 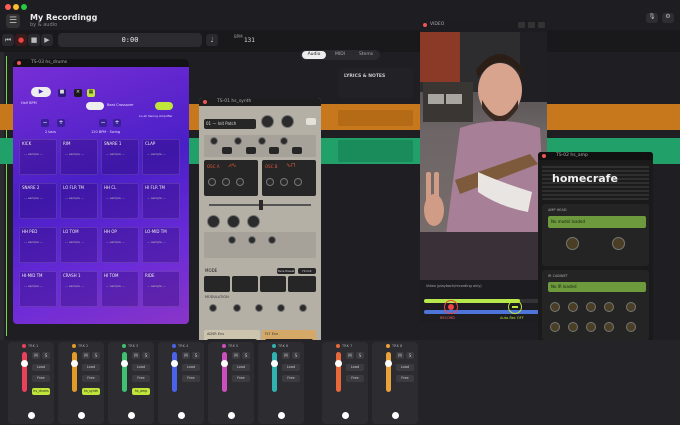 What do you see at coordinates (618, 243) in the screenshot?
I see `amp-level-knob` at bounding box center [618, 243].